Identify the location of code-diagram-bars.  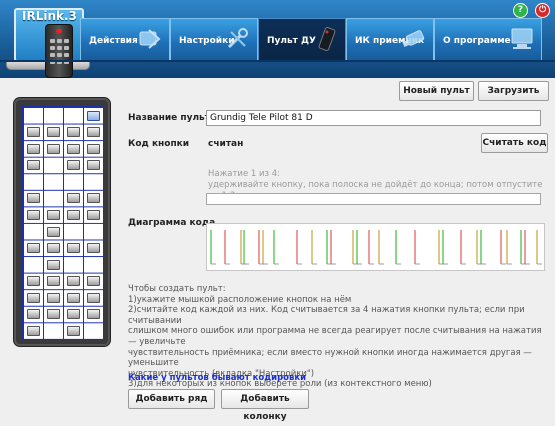
(376, 247).